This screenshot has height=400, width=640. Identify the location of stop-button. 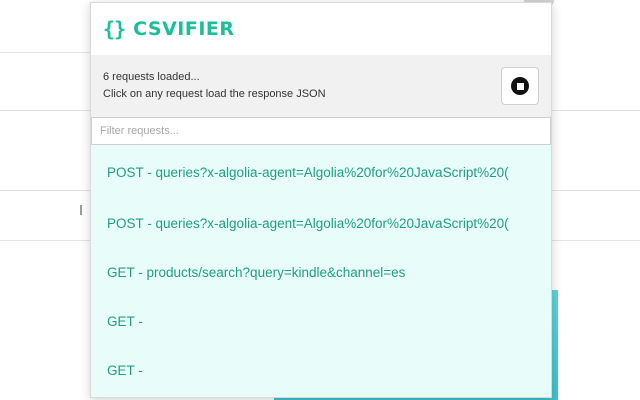
(520, 86).